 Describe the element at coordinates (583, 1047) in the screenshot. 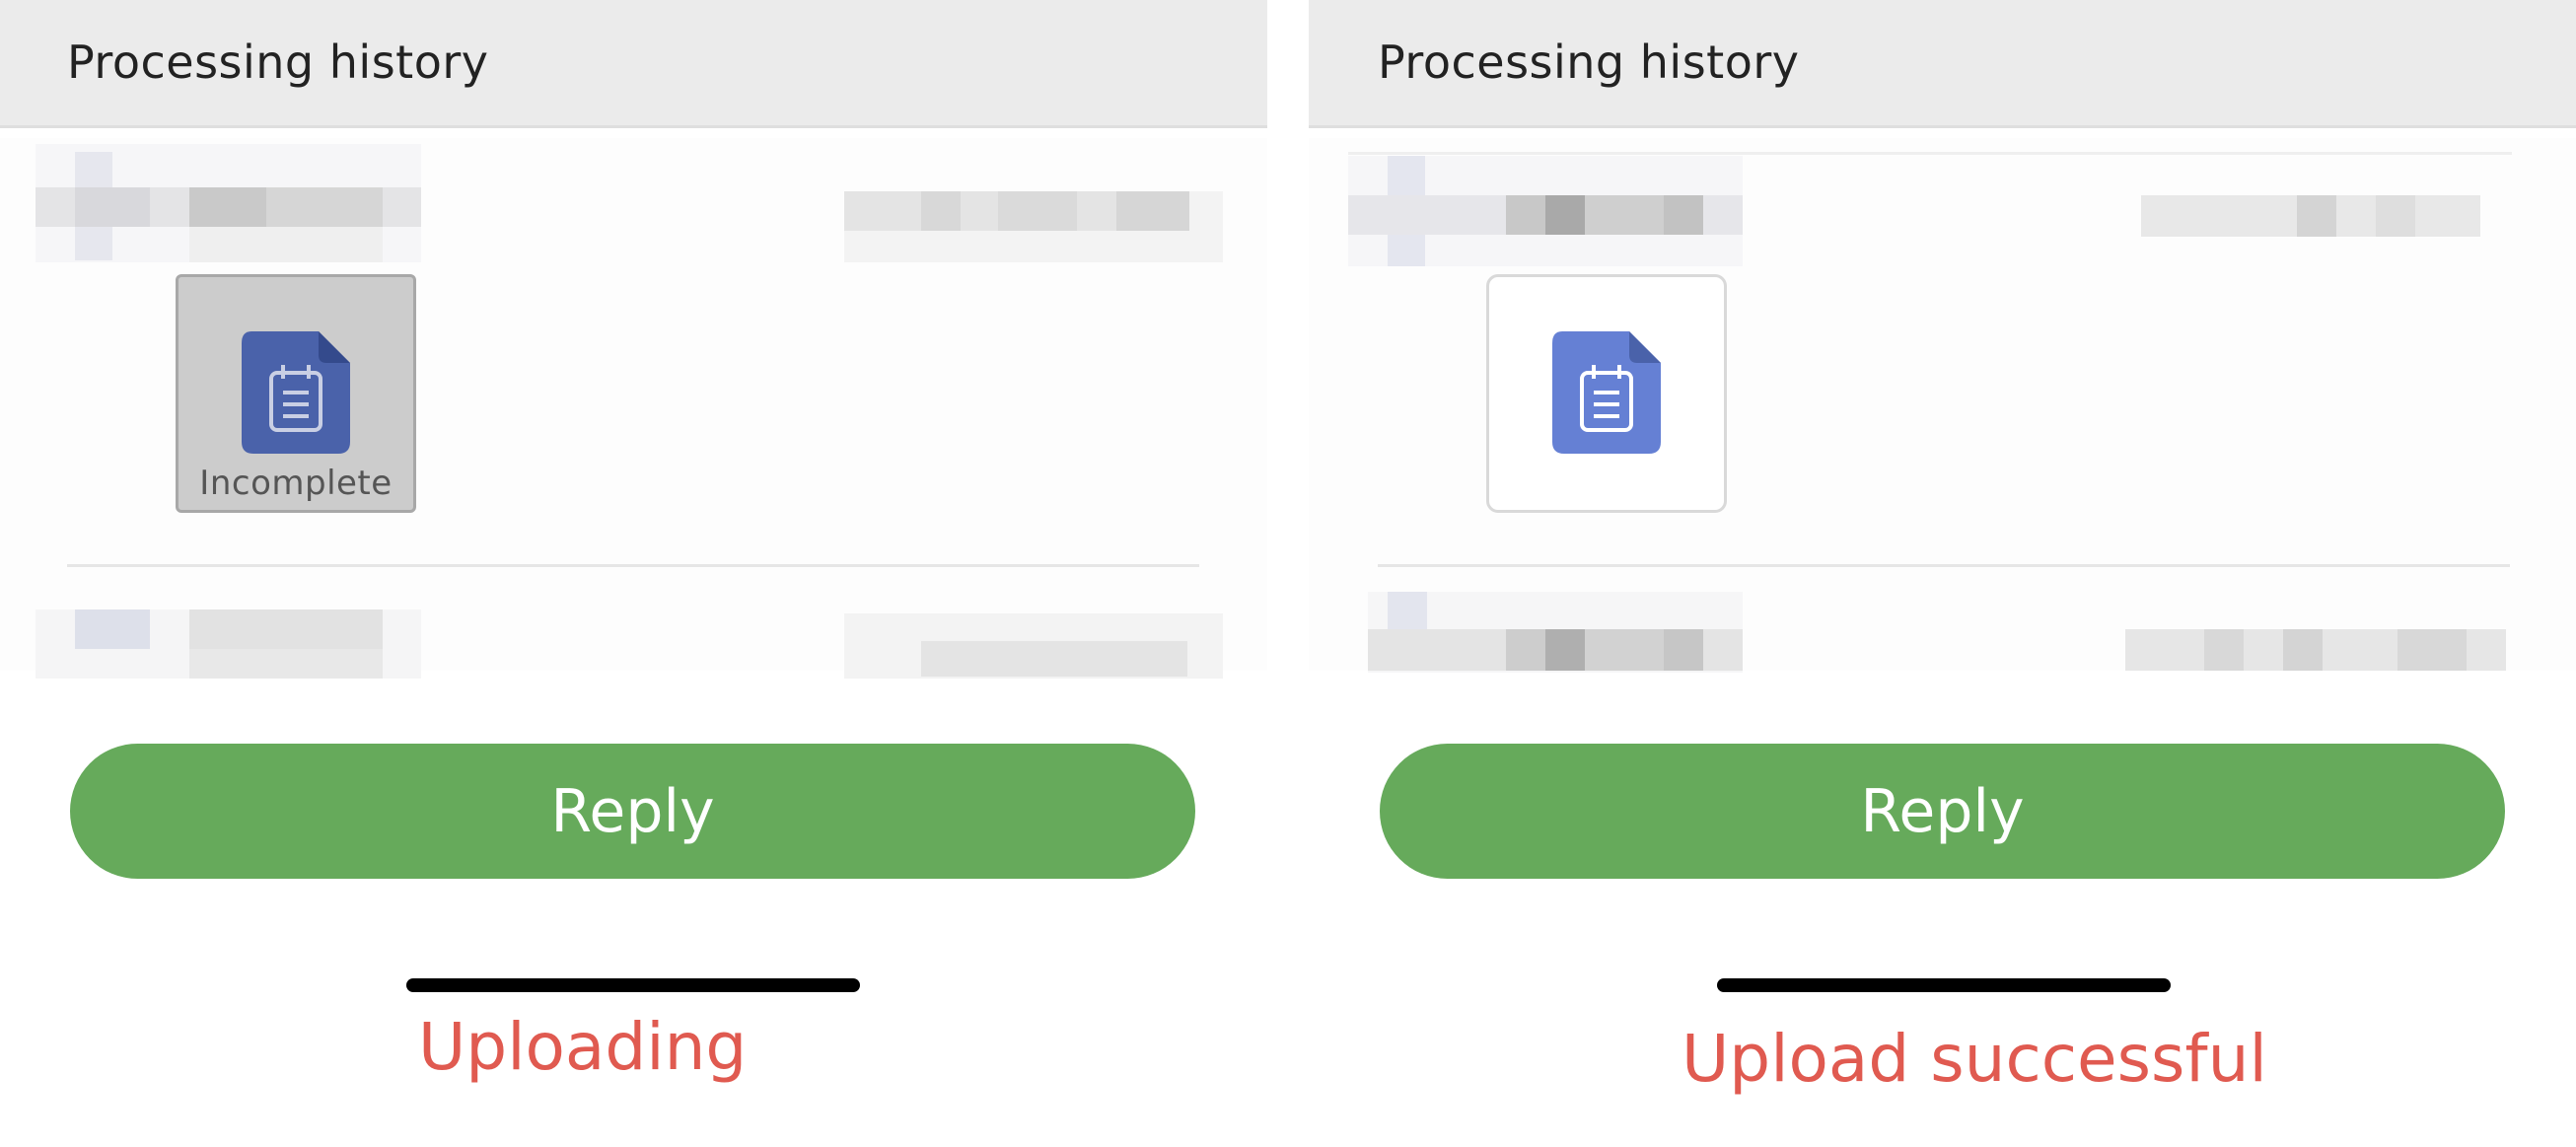

I see `state-caption: Uploading` at that location.